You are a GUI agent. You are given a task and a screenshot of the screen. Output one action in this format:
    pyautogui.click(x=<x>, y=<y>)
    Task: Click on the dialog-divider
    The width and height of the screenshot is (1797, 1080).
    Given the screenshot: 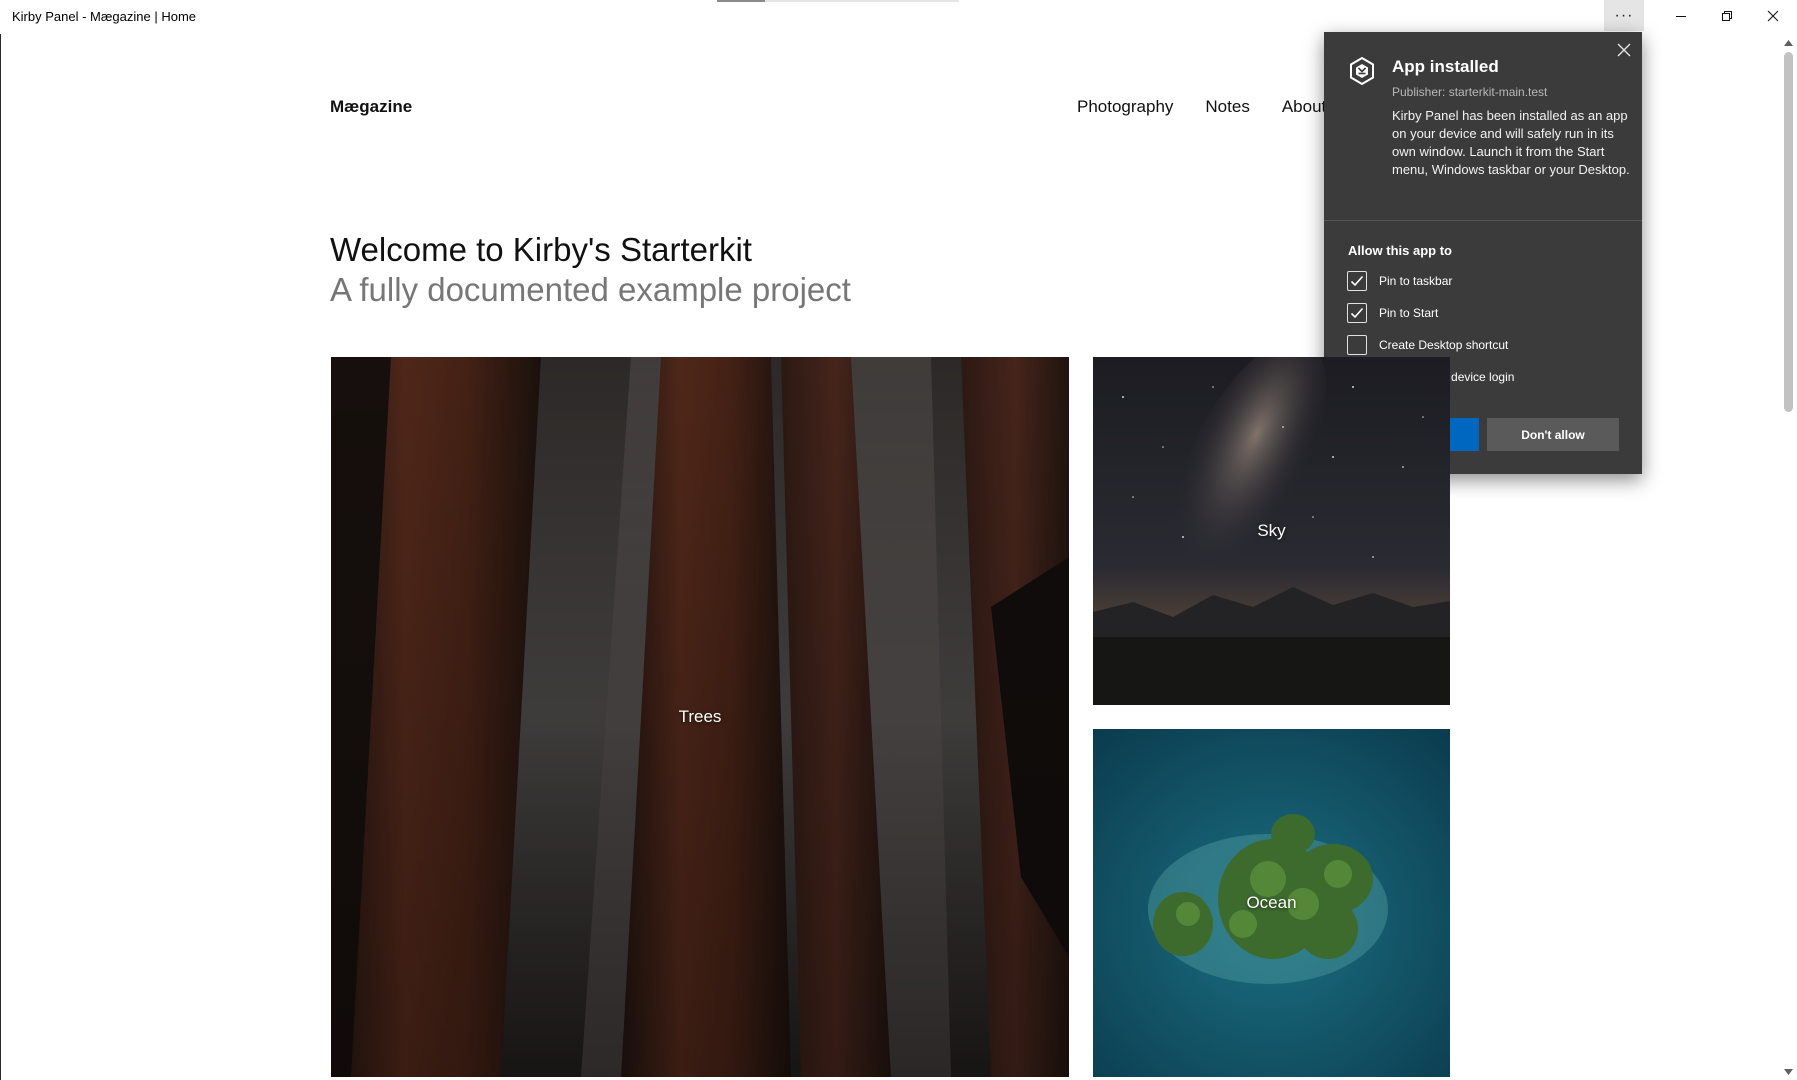 What is the action you would take?
    pyautogui.click(x=1483, y=220)
    